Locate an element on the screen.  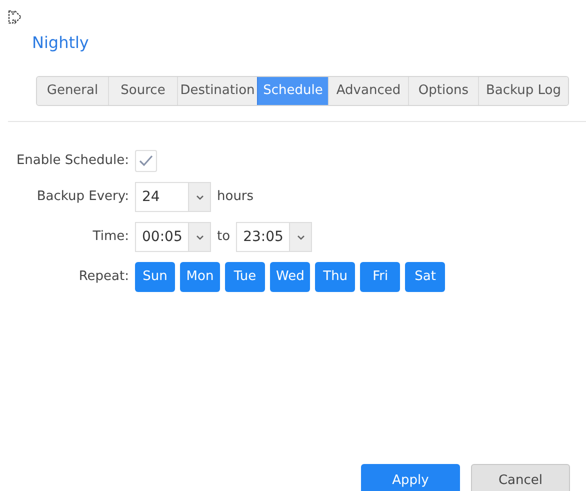
page-title: Nightly is located at coordinates (60, 43).